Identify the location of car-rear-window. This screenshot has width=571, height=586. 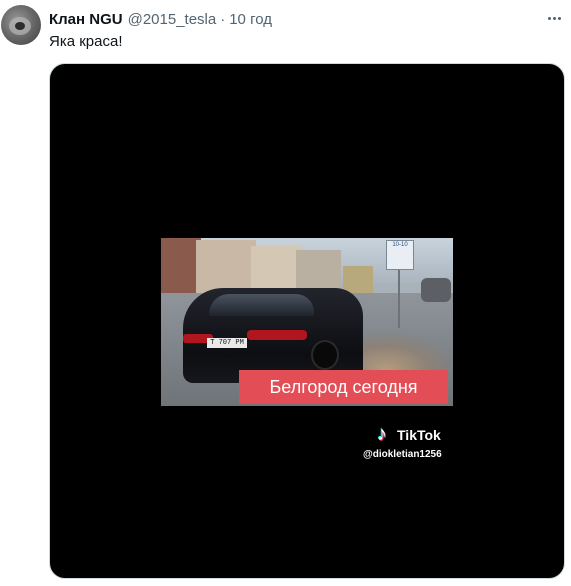
(261, 305).